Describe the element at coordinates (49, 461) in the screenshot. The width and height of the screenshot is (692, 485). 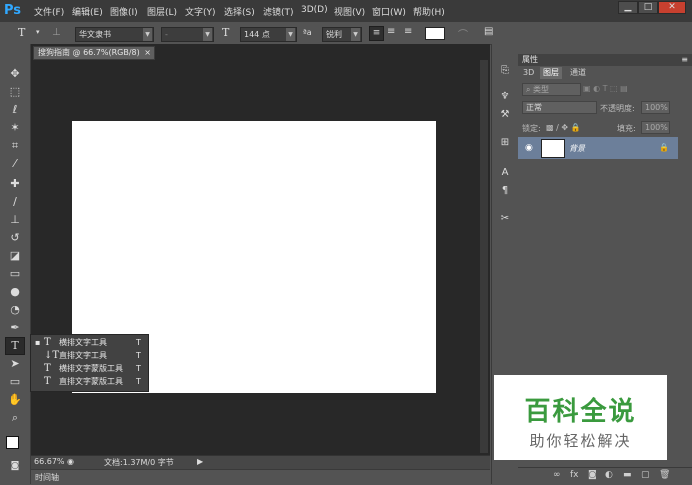
I see `zoom-level: 66.67%` at that location.